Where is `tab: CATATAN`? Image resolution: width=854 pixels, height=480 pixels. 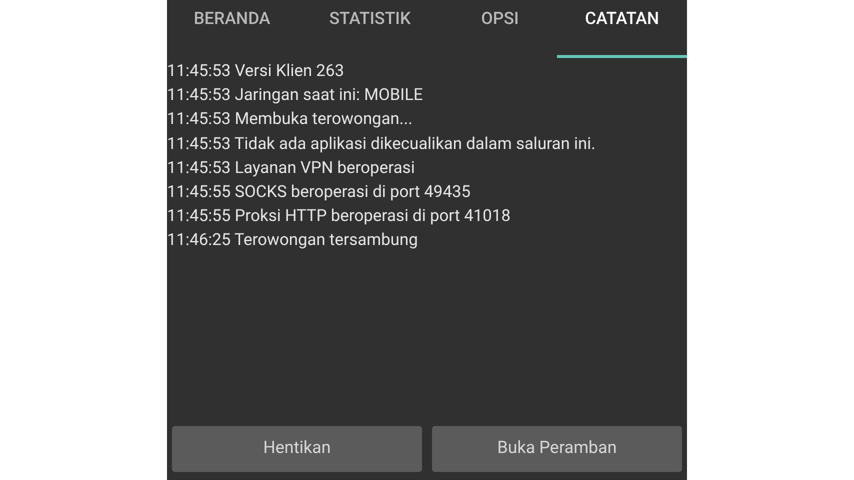
tab: CATATAN is located at coordinates (622, 29).